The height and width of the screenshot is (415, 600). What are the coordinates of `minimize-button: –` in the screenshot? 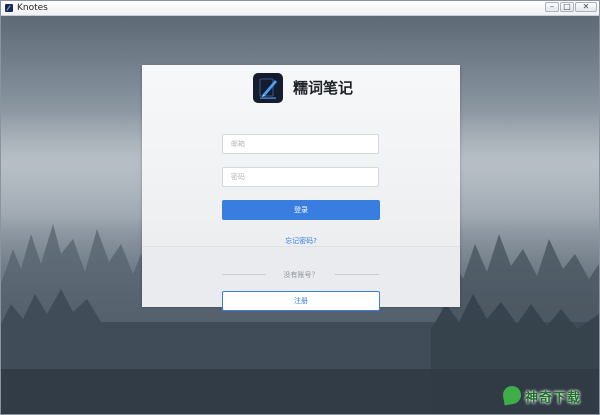 It's located at (552, 7).